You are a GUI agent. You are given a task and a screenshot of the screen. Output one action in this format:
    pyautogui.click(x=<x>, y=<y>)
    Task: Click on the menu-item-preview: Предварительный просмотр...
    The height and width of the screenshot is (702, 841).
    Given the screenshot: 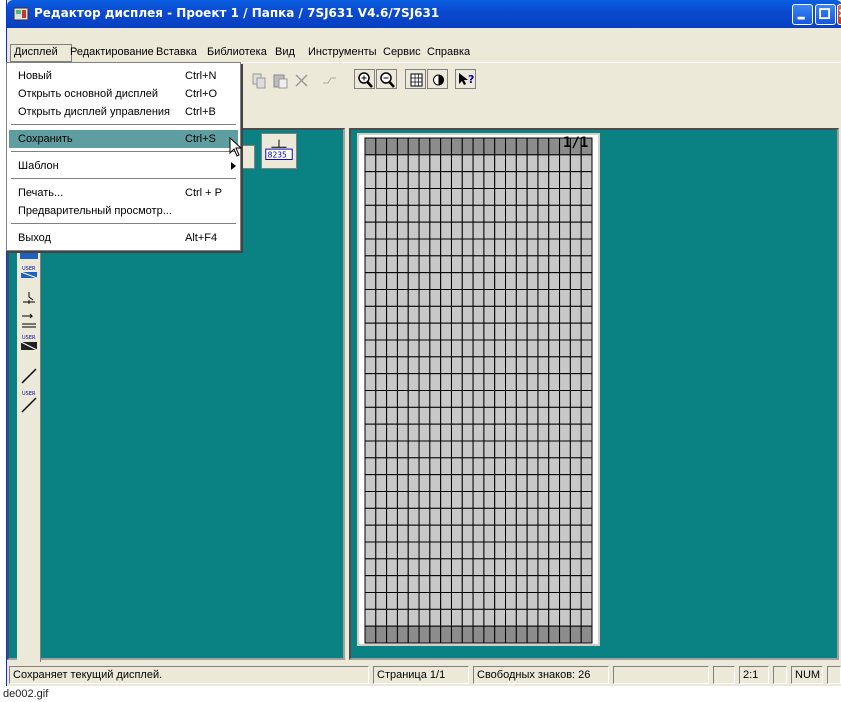 What is the action you would take?
    pyautogui.click(x=123, y=211)
    